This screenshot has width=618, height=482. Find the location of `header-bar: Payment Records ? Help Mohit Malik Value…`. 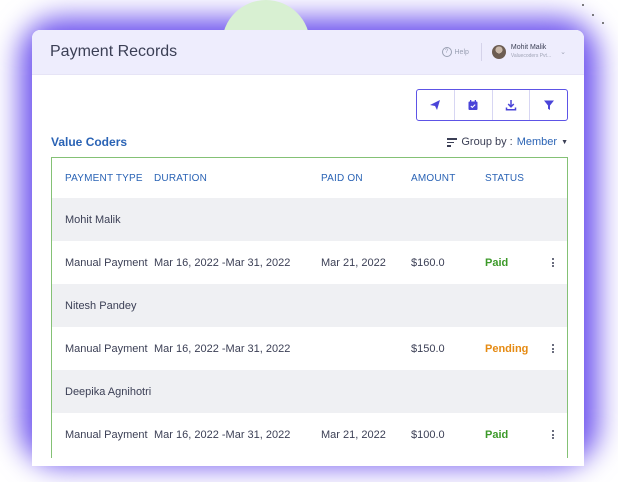

header-bar: Payment Records ? Help Mohit Malik Value… is located at coordinates (308, 52).